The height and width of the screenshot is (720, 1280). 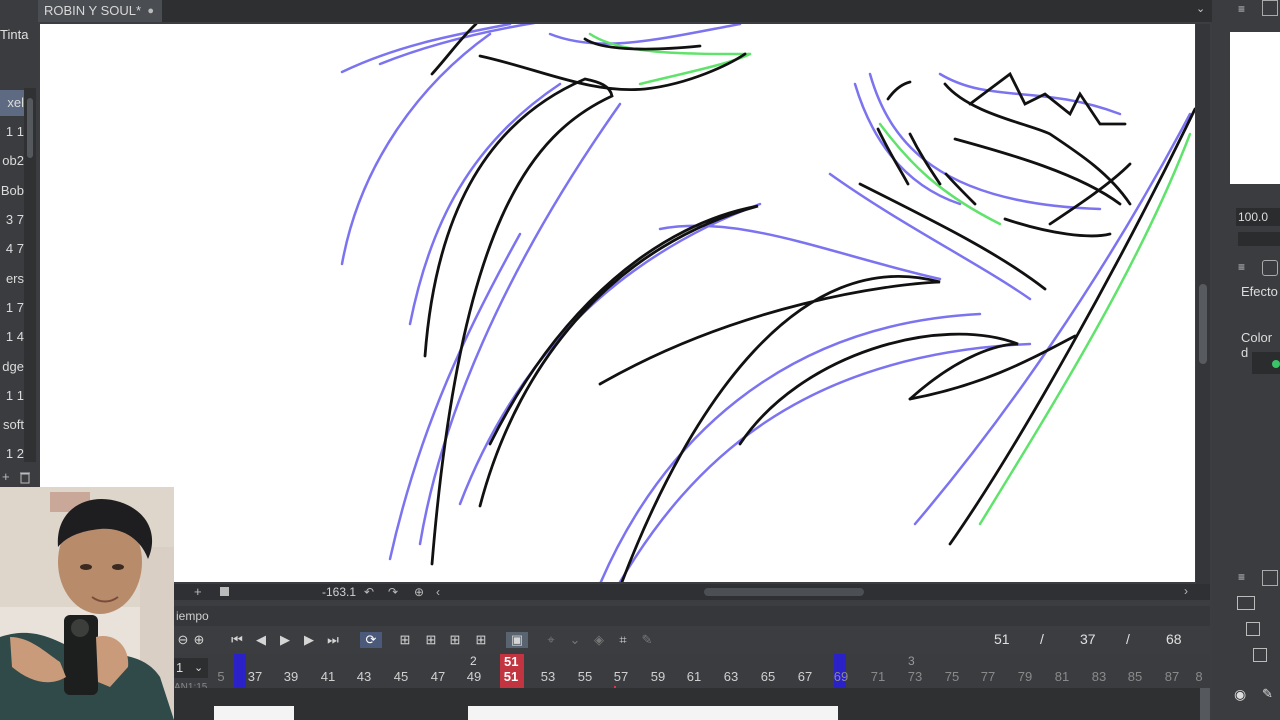 What do you see at coordinates (261, 640) in the screenshot?
I see `previous-frame-icon: ◀` at bounding box center [261, 640].